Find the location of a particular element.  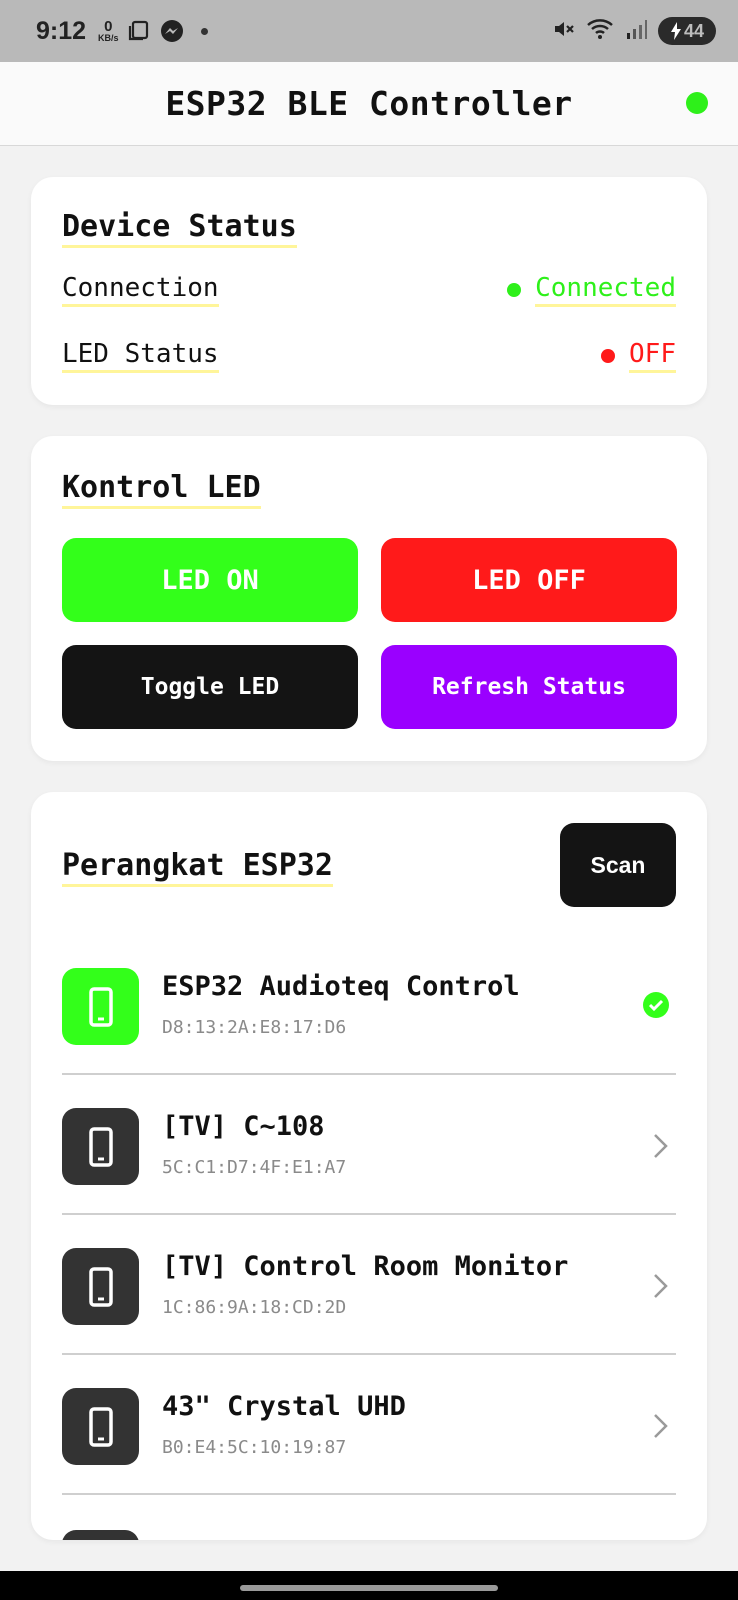

toggle-led-button: Toggle LED is located at coordinates (210, 687).